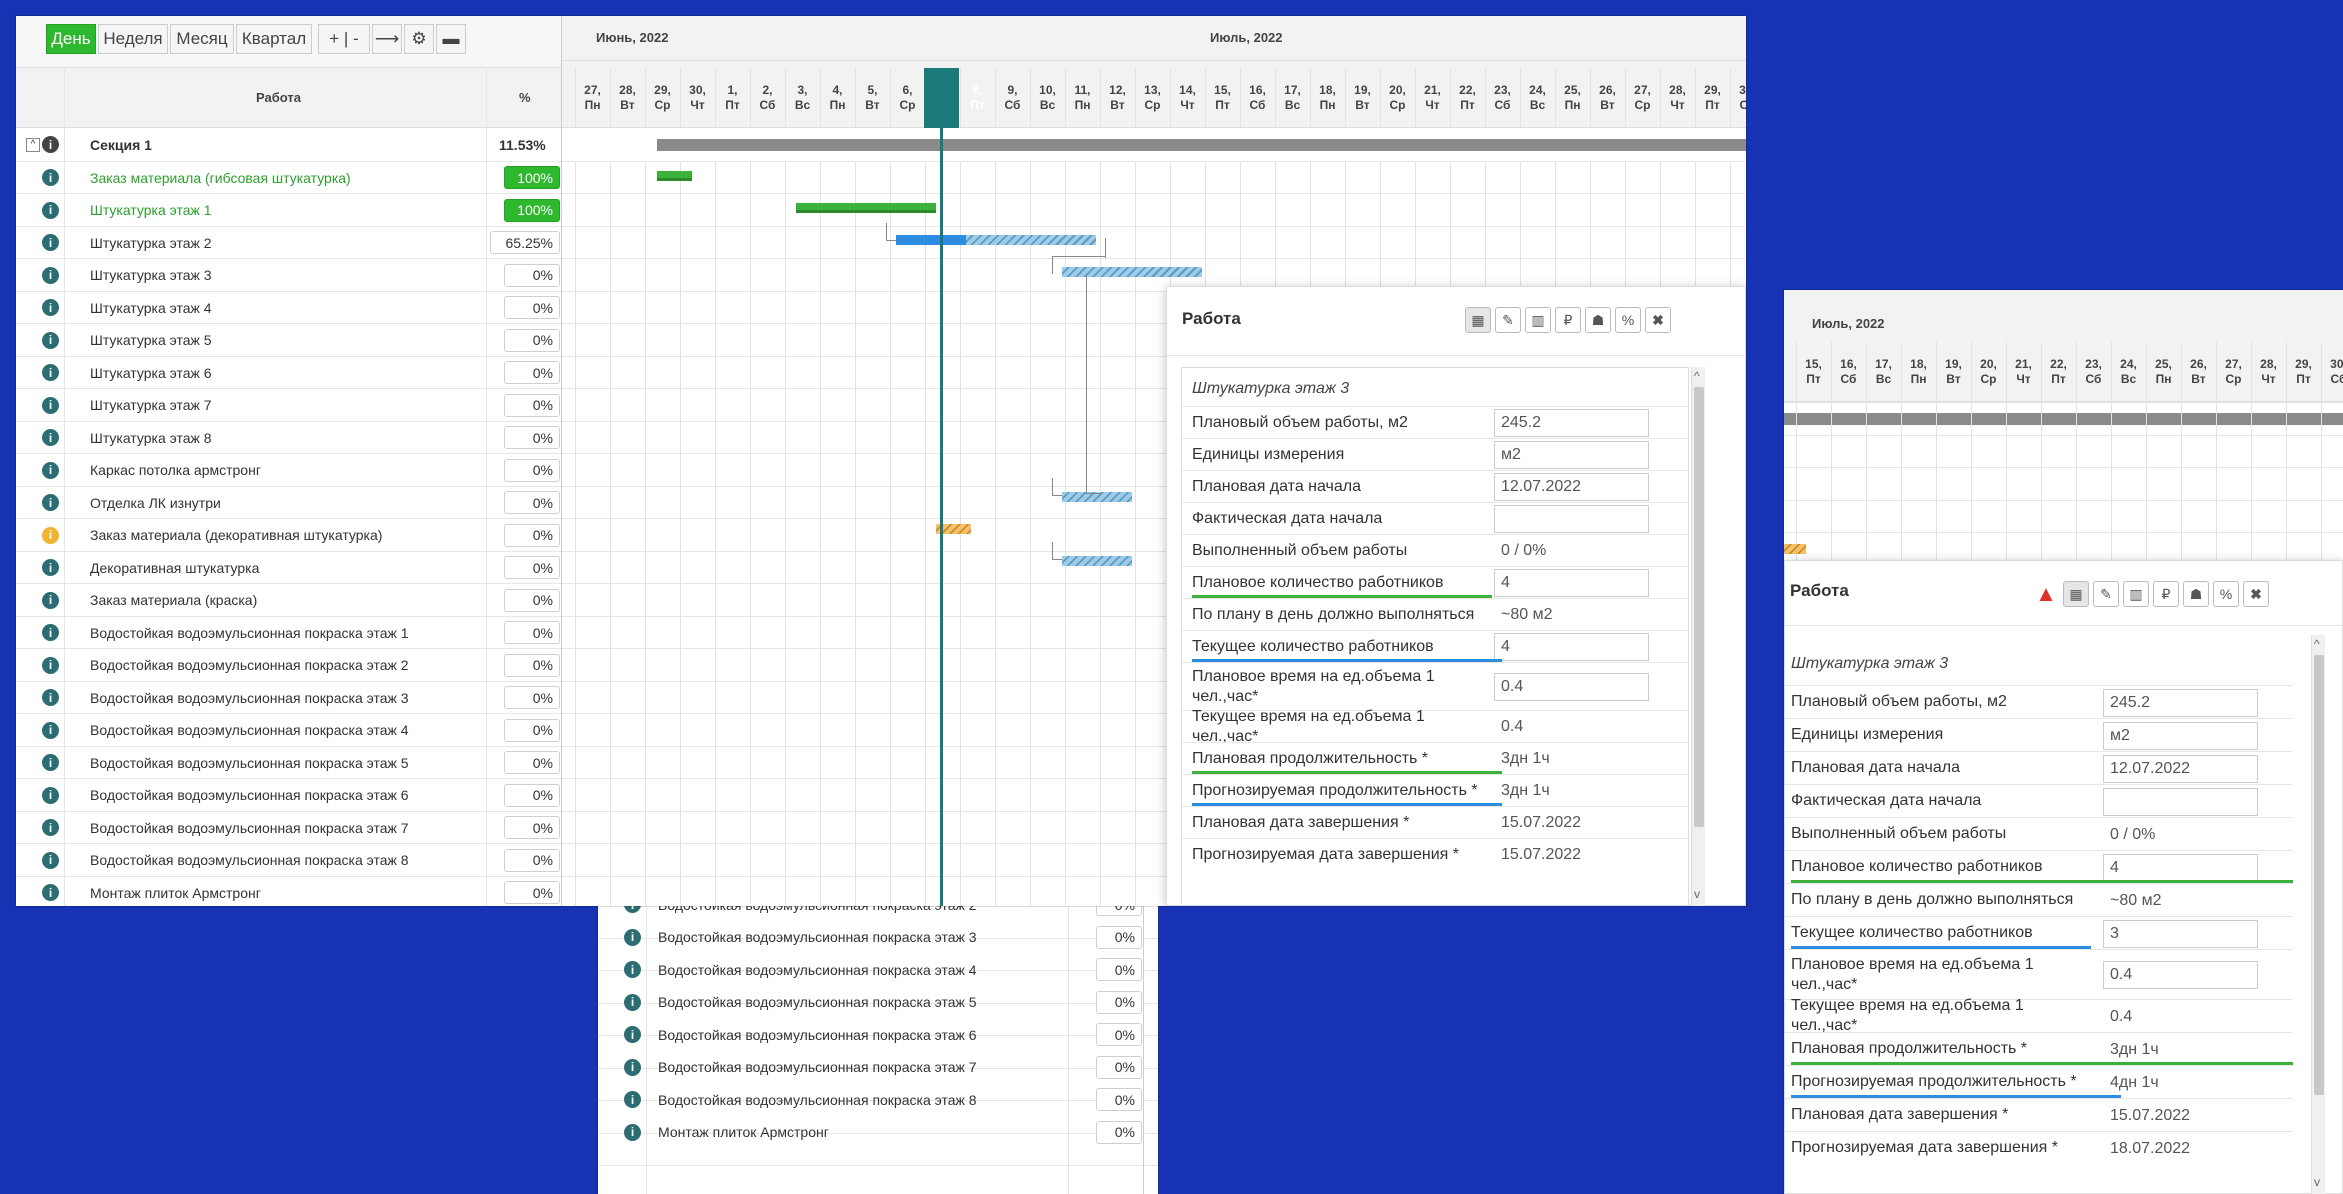 The height and width of the screenshot is (1194, 2343). I want to click on detail-value: 3, so click(2180, 933).